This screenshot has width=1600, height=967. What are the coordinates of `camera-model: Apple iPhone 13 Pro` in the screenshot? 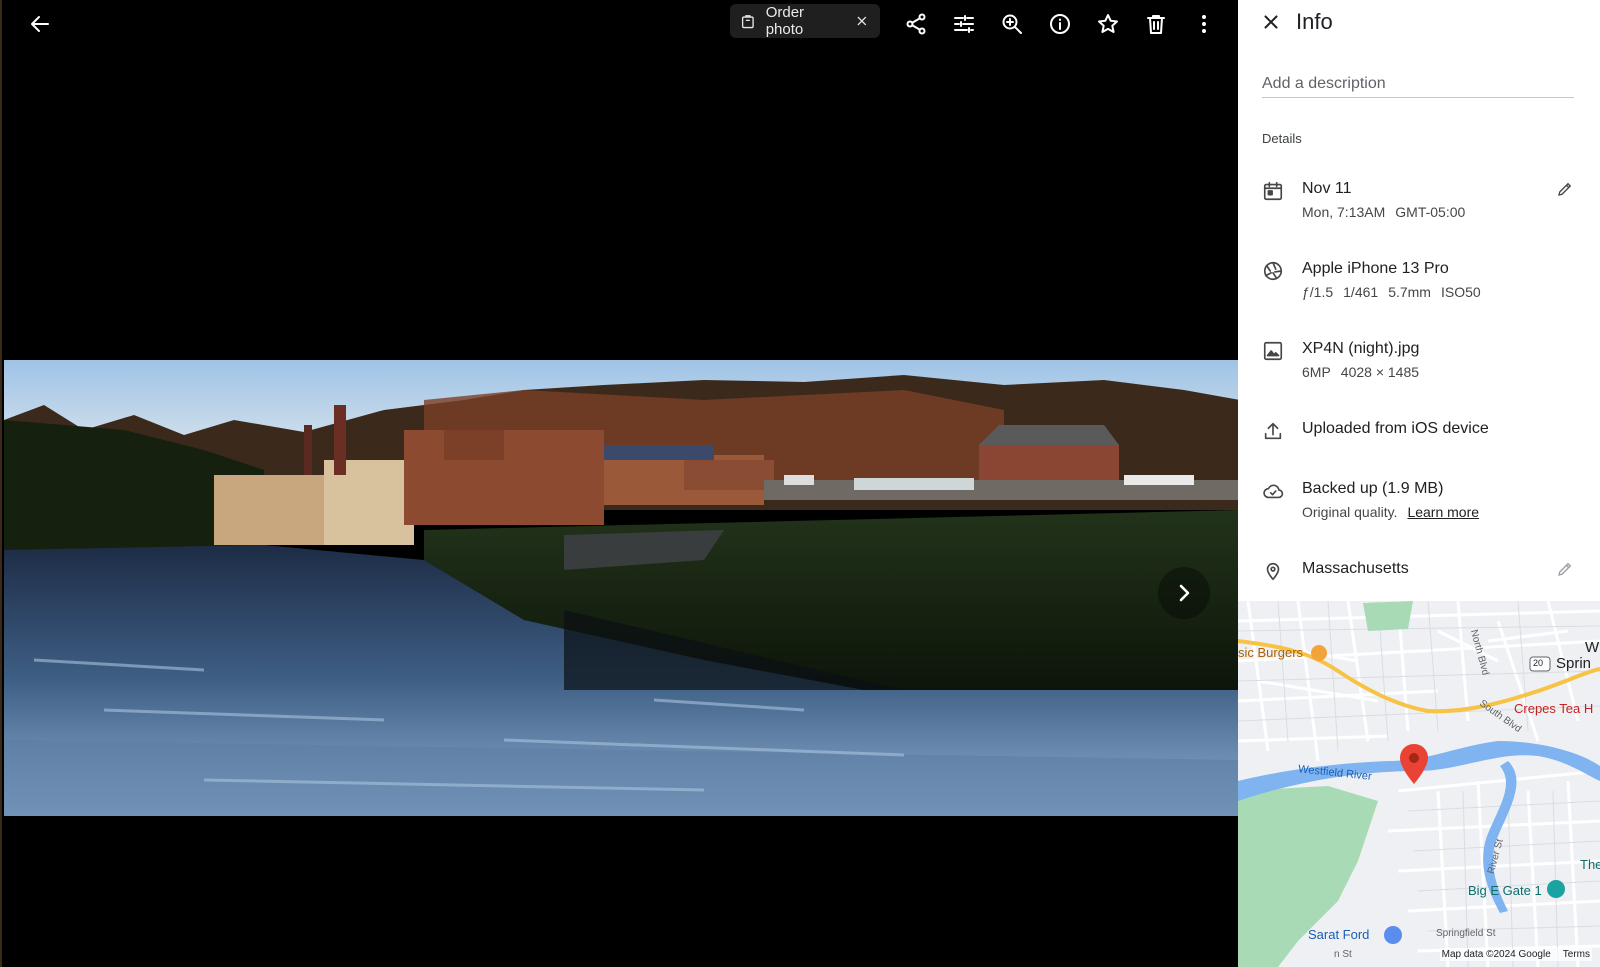 It's located at (1375, 268).